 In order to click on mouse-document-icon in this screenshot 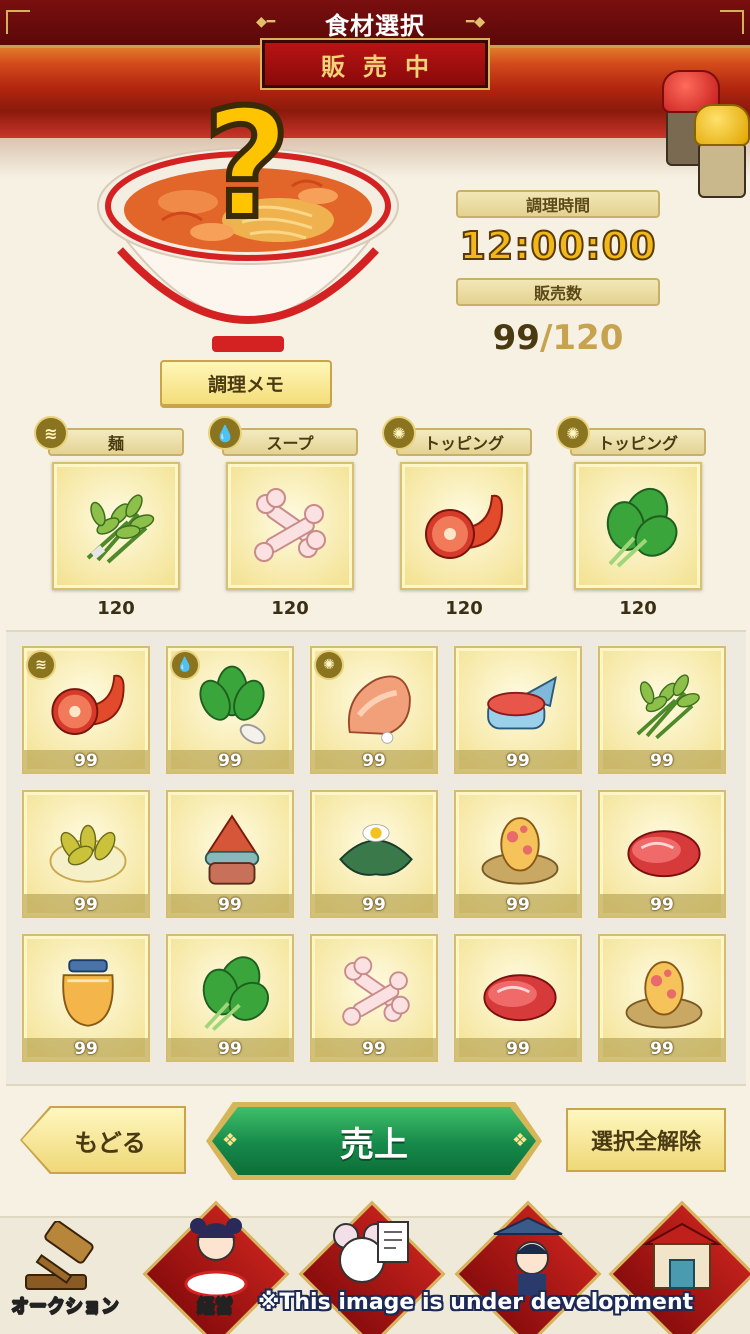, I will do `click(372, 1257)`.